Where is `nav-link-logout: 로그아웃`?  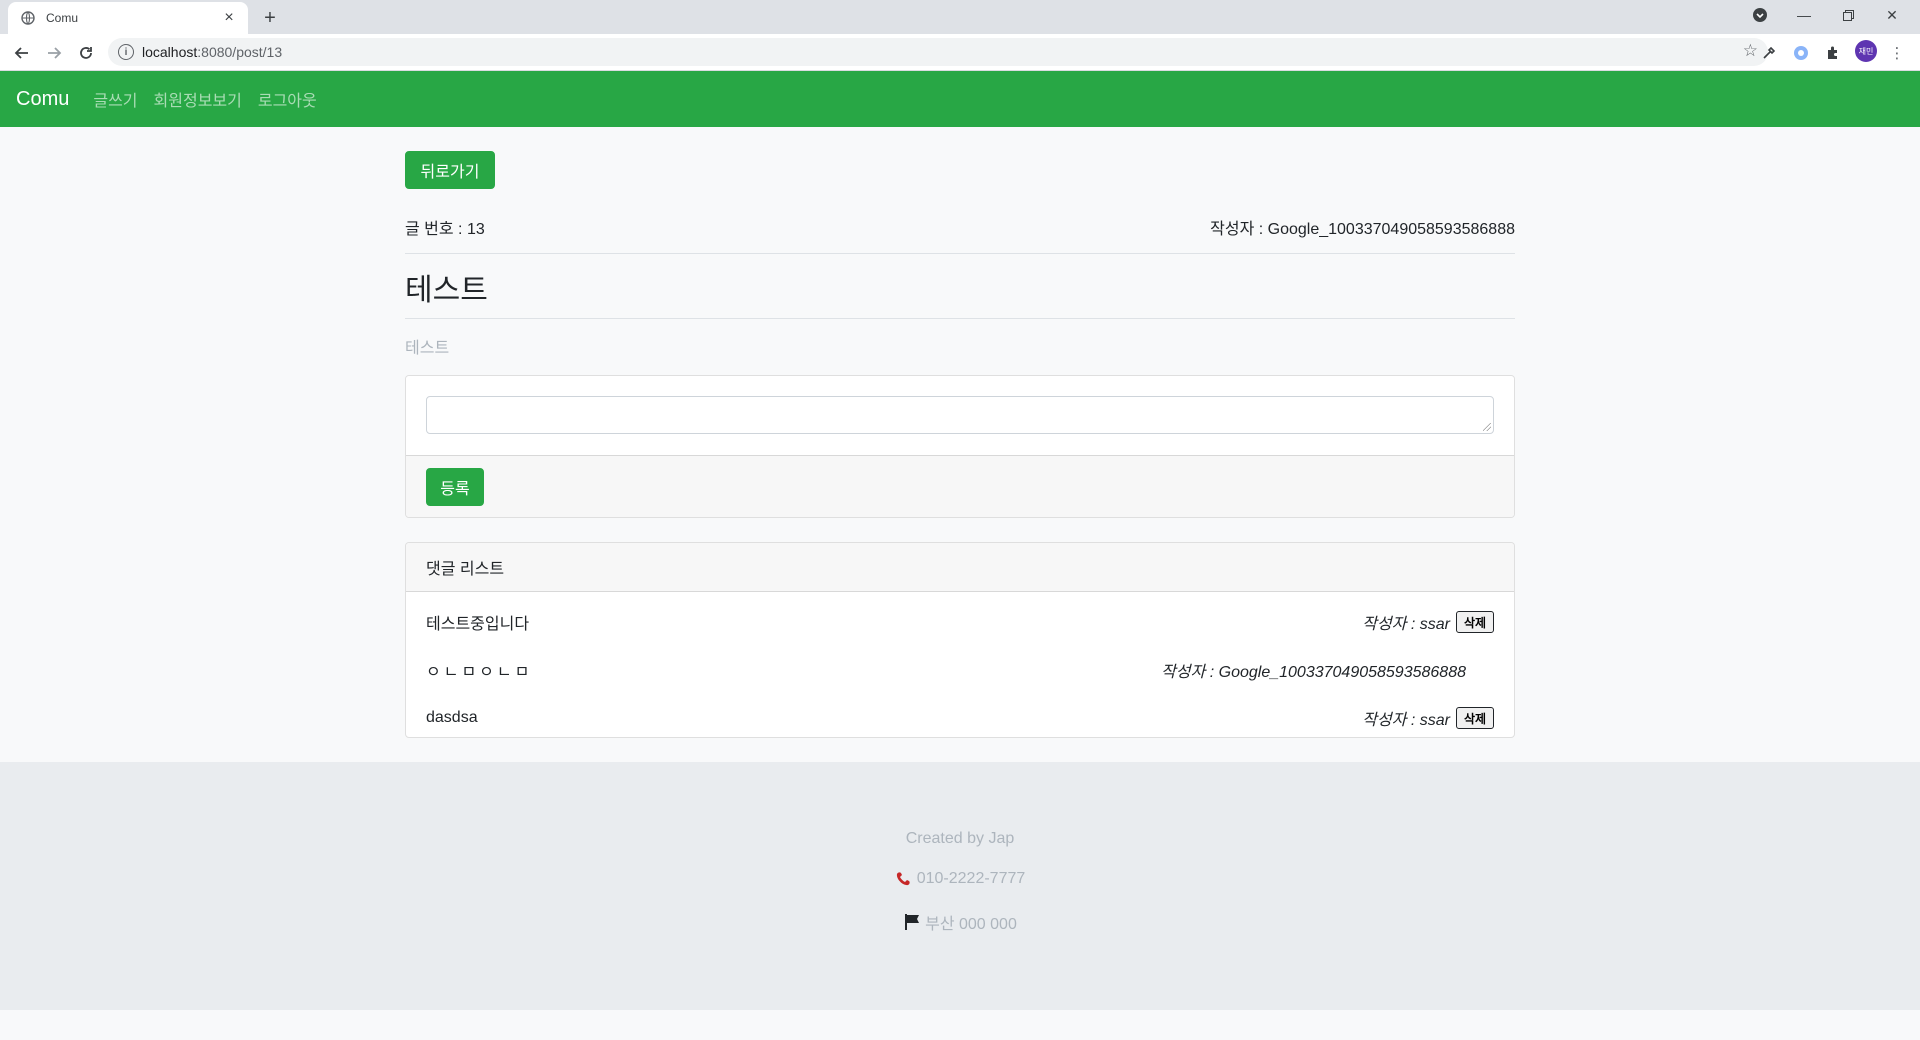
nav-link-logout: 로그아웃 is located at coordinates (287, 99).